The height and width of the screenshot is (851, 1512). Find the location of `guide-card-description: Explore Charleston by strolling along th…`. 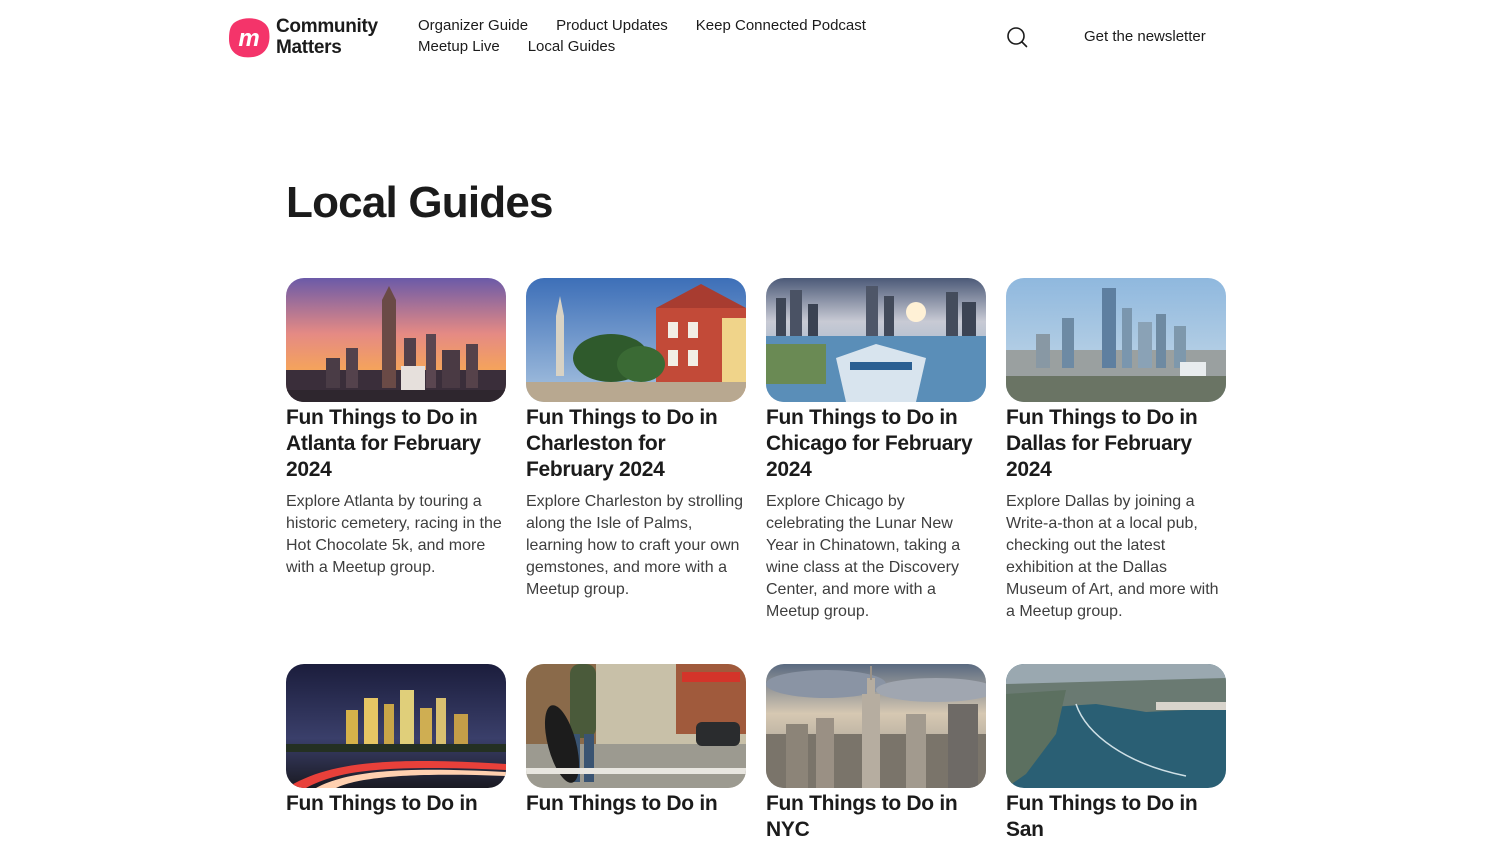

guide-card-description: Explore Charleston by strolling along th… is located at coordinates (634, 545).